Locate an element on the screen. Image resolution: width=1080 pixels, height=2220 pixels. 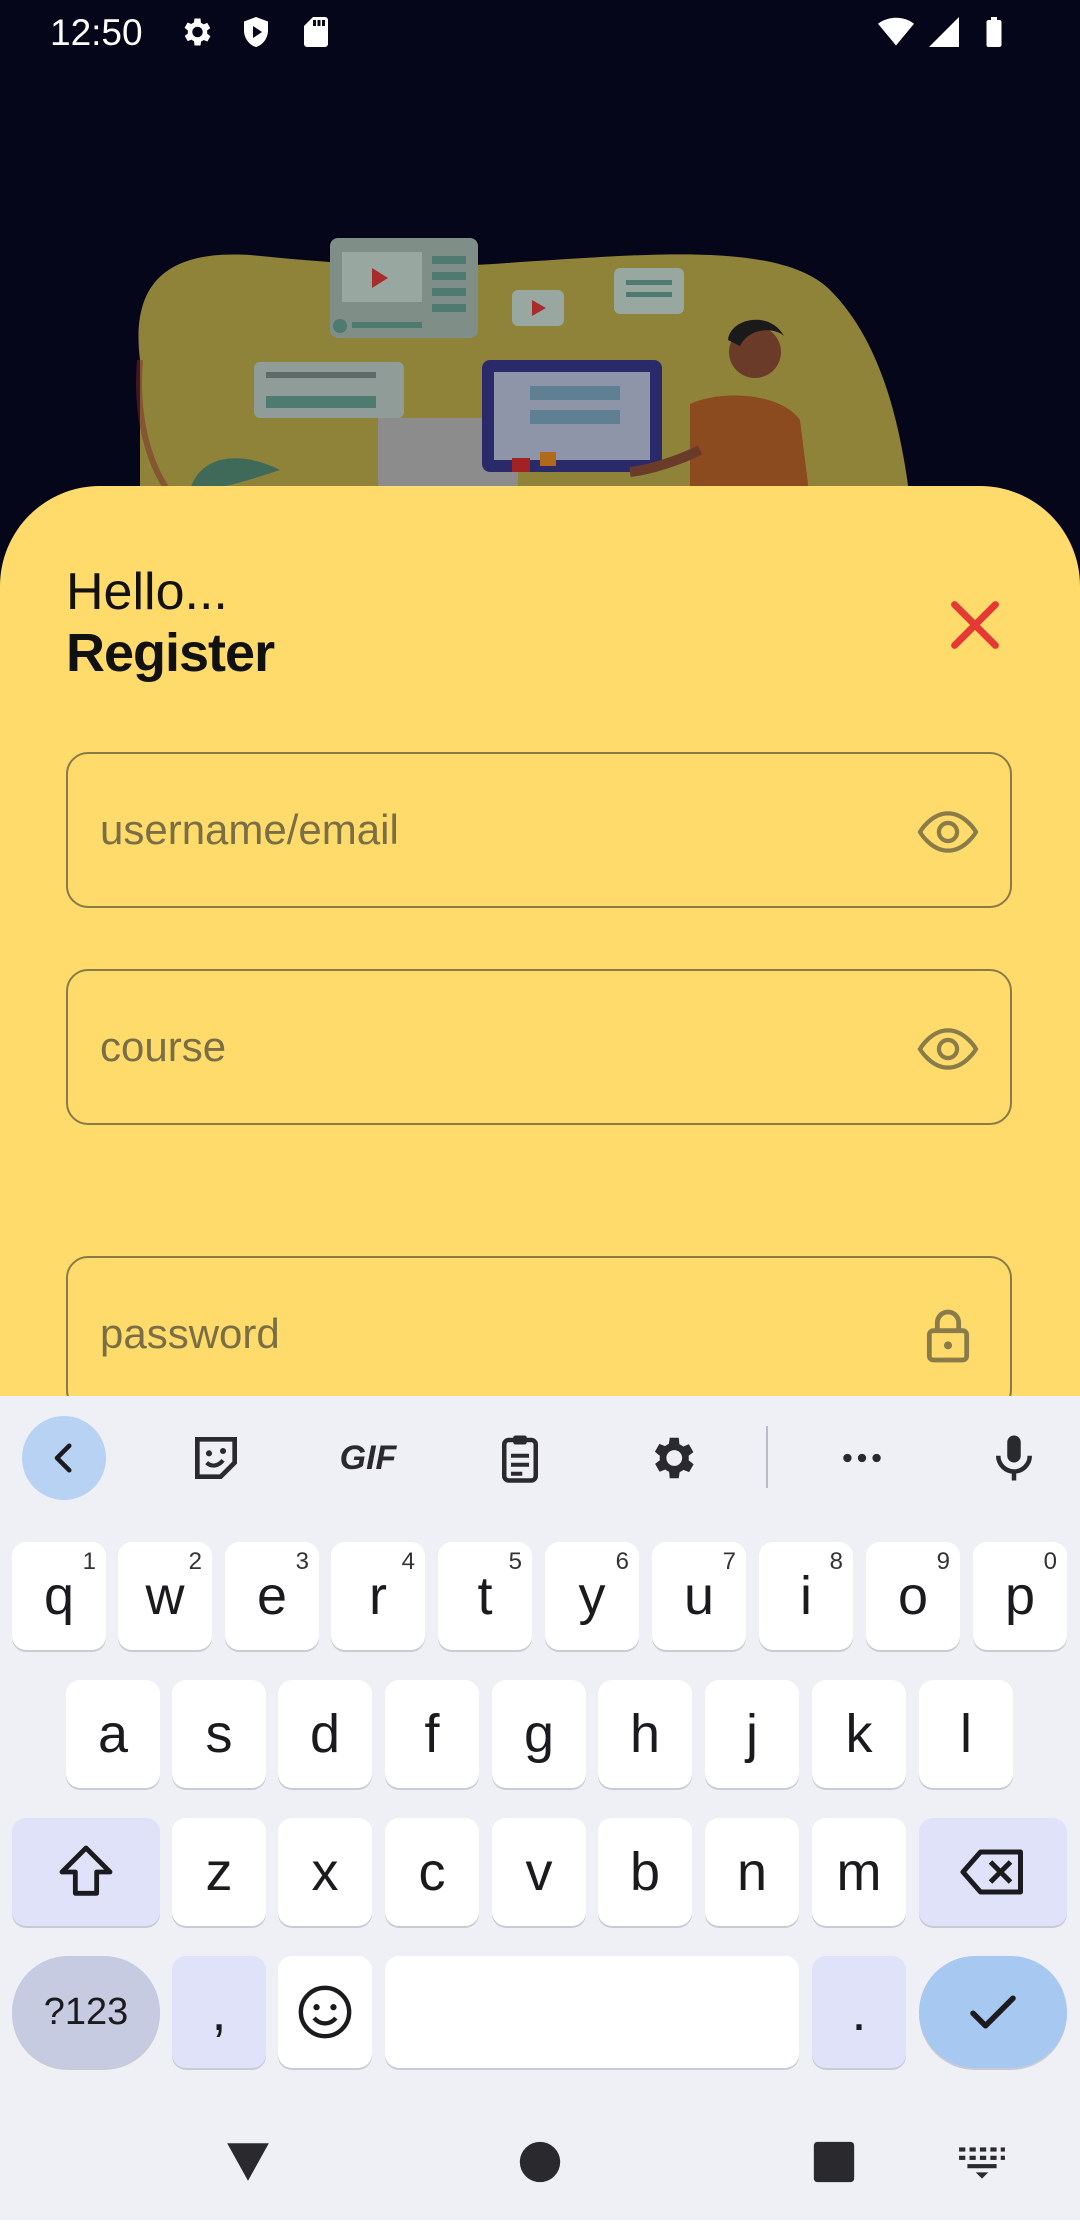
key-n: n is located at coordinates (752, 1872).